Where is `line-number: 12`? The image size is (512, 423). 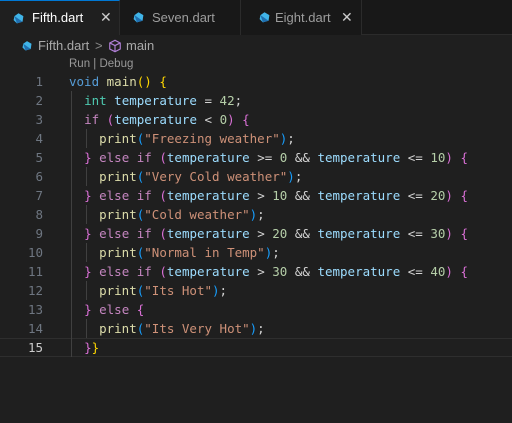
line-number: 12 is located at coordinates (35, 290).